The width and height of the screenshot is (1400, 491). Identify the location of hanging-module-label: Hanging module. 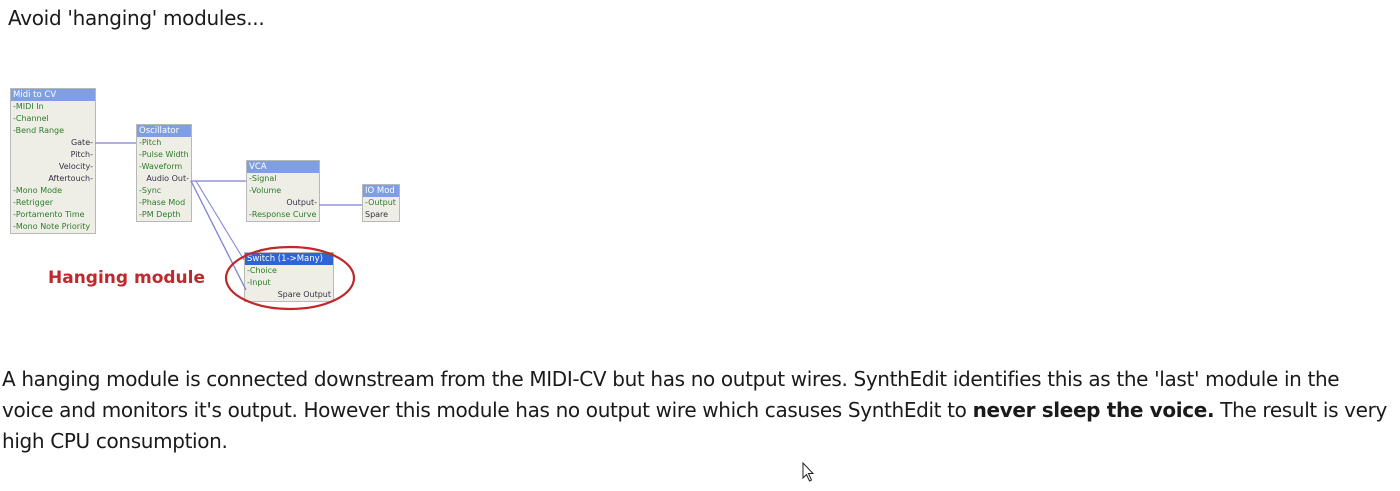
(127, 278).